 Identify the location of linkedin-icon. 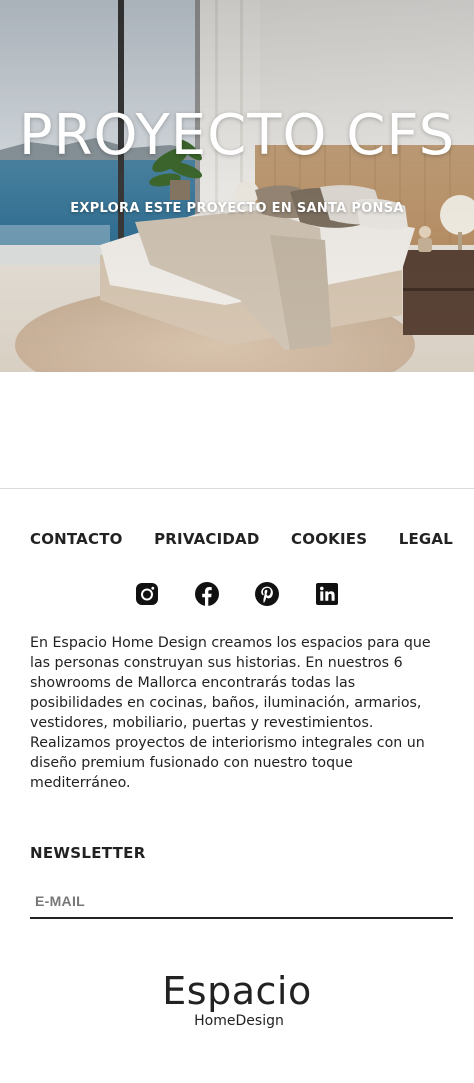
(327, 594).